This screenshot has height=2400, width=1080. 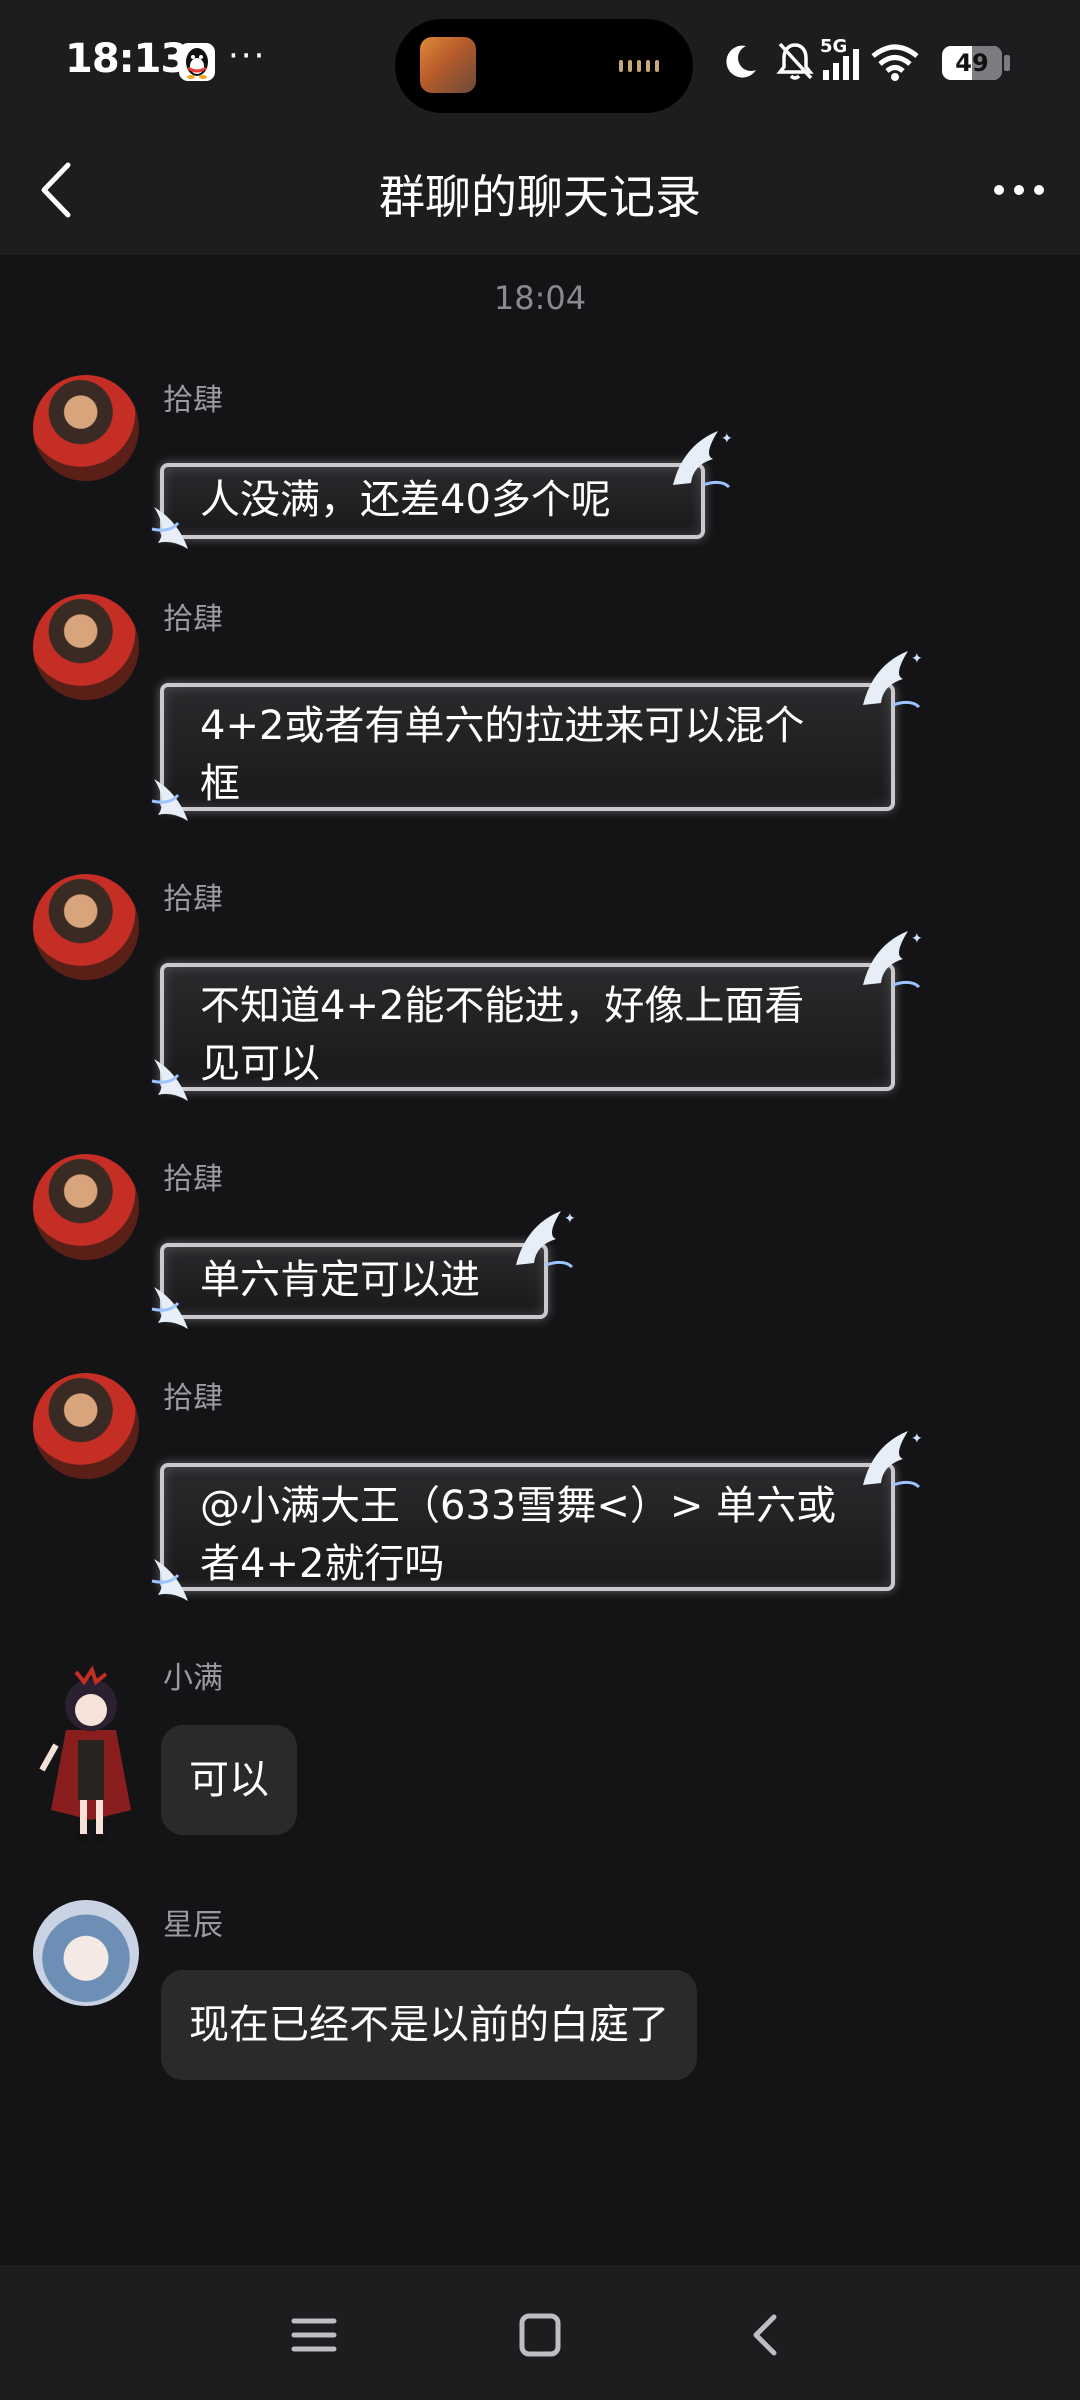 What do you see at coordinates (841, 64) in the screenshot?
I see `signal-icon` at bounding box center [841, 64].